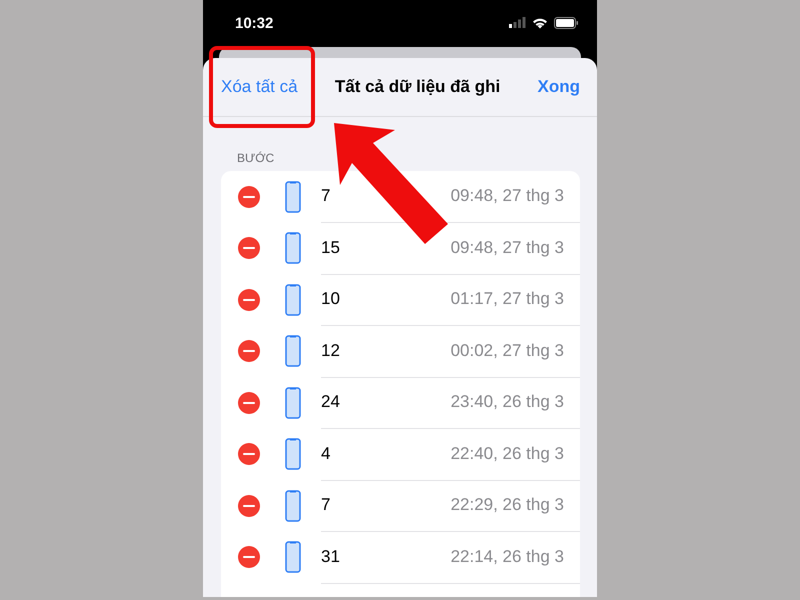  What do you see at coordinates (507, 299) in the screenshot?
I see `entry-time: 01:17, 27 thg 3` at bounding box center [507, 299].